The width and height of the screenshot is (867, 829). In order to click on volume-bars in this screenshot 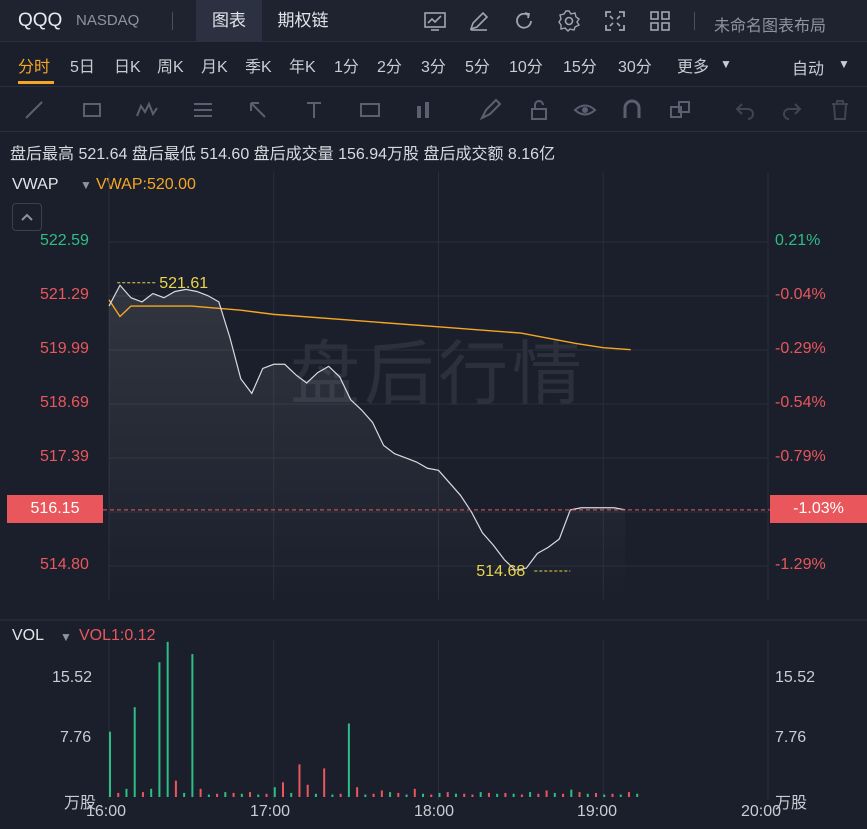, I will do `click(374, 719)`.